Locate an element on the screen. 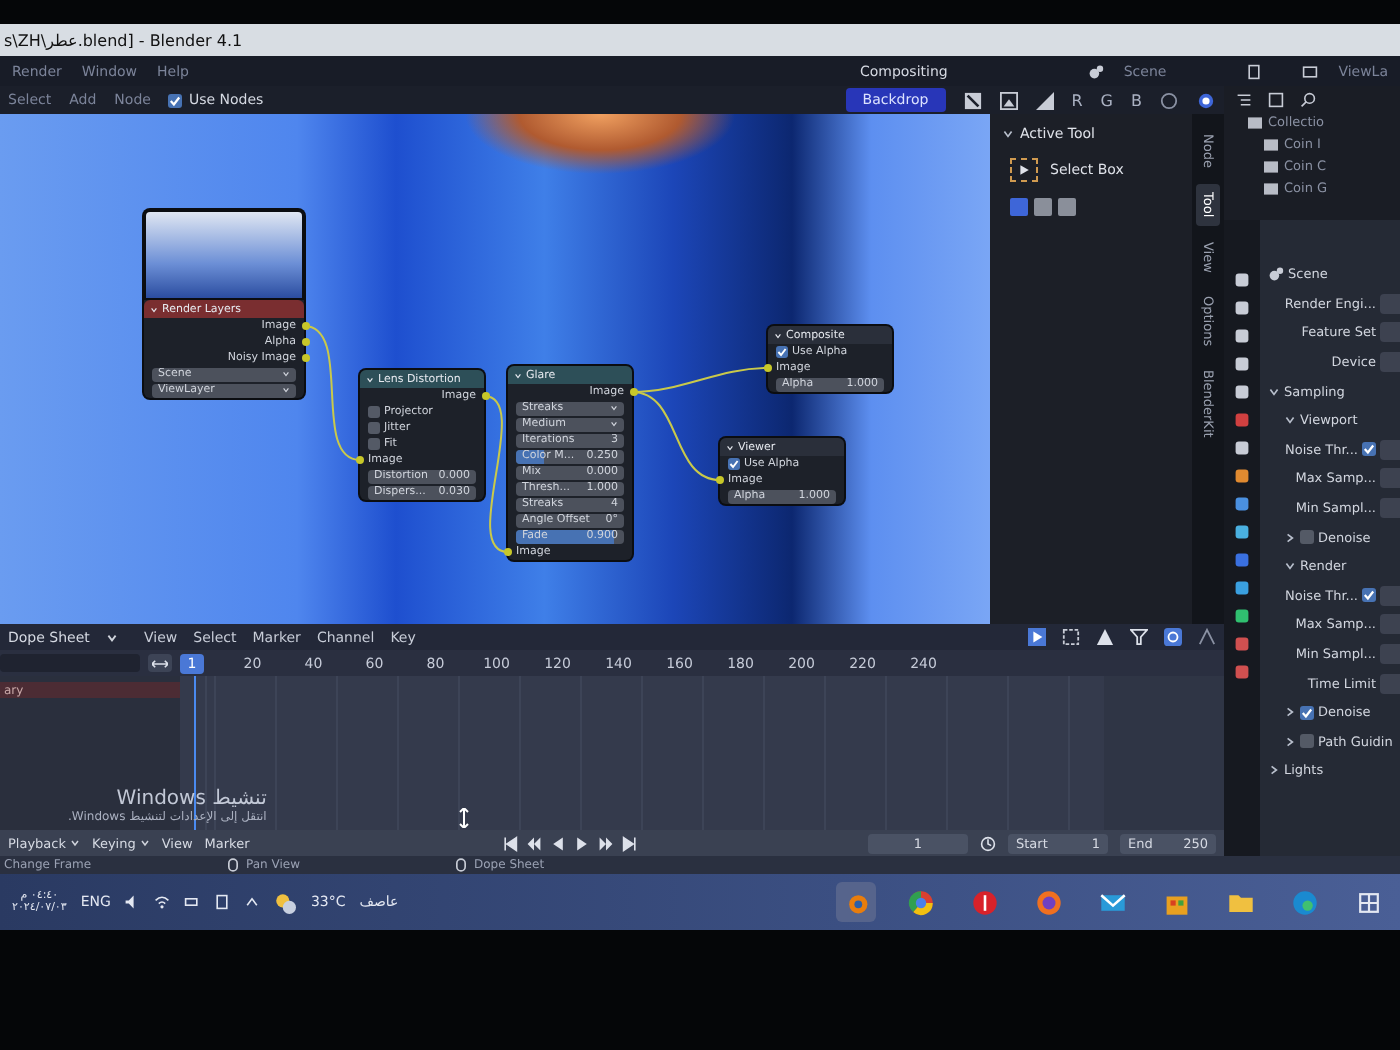  graph-icon is located at coordinates (1207, 637).